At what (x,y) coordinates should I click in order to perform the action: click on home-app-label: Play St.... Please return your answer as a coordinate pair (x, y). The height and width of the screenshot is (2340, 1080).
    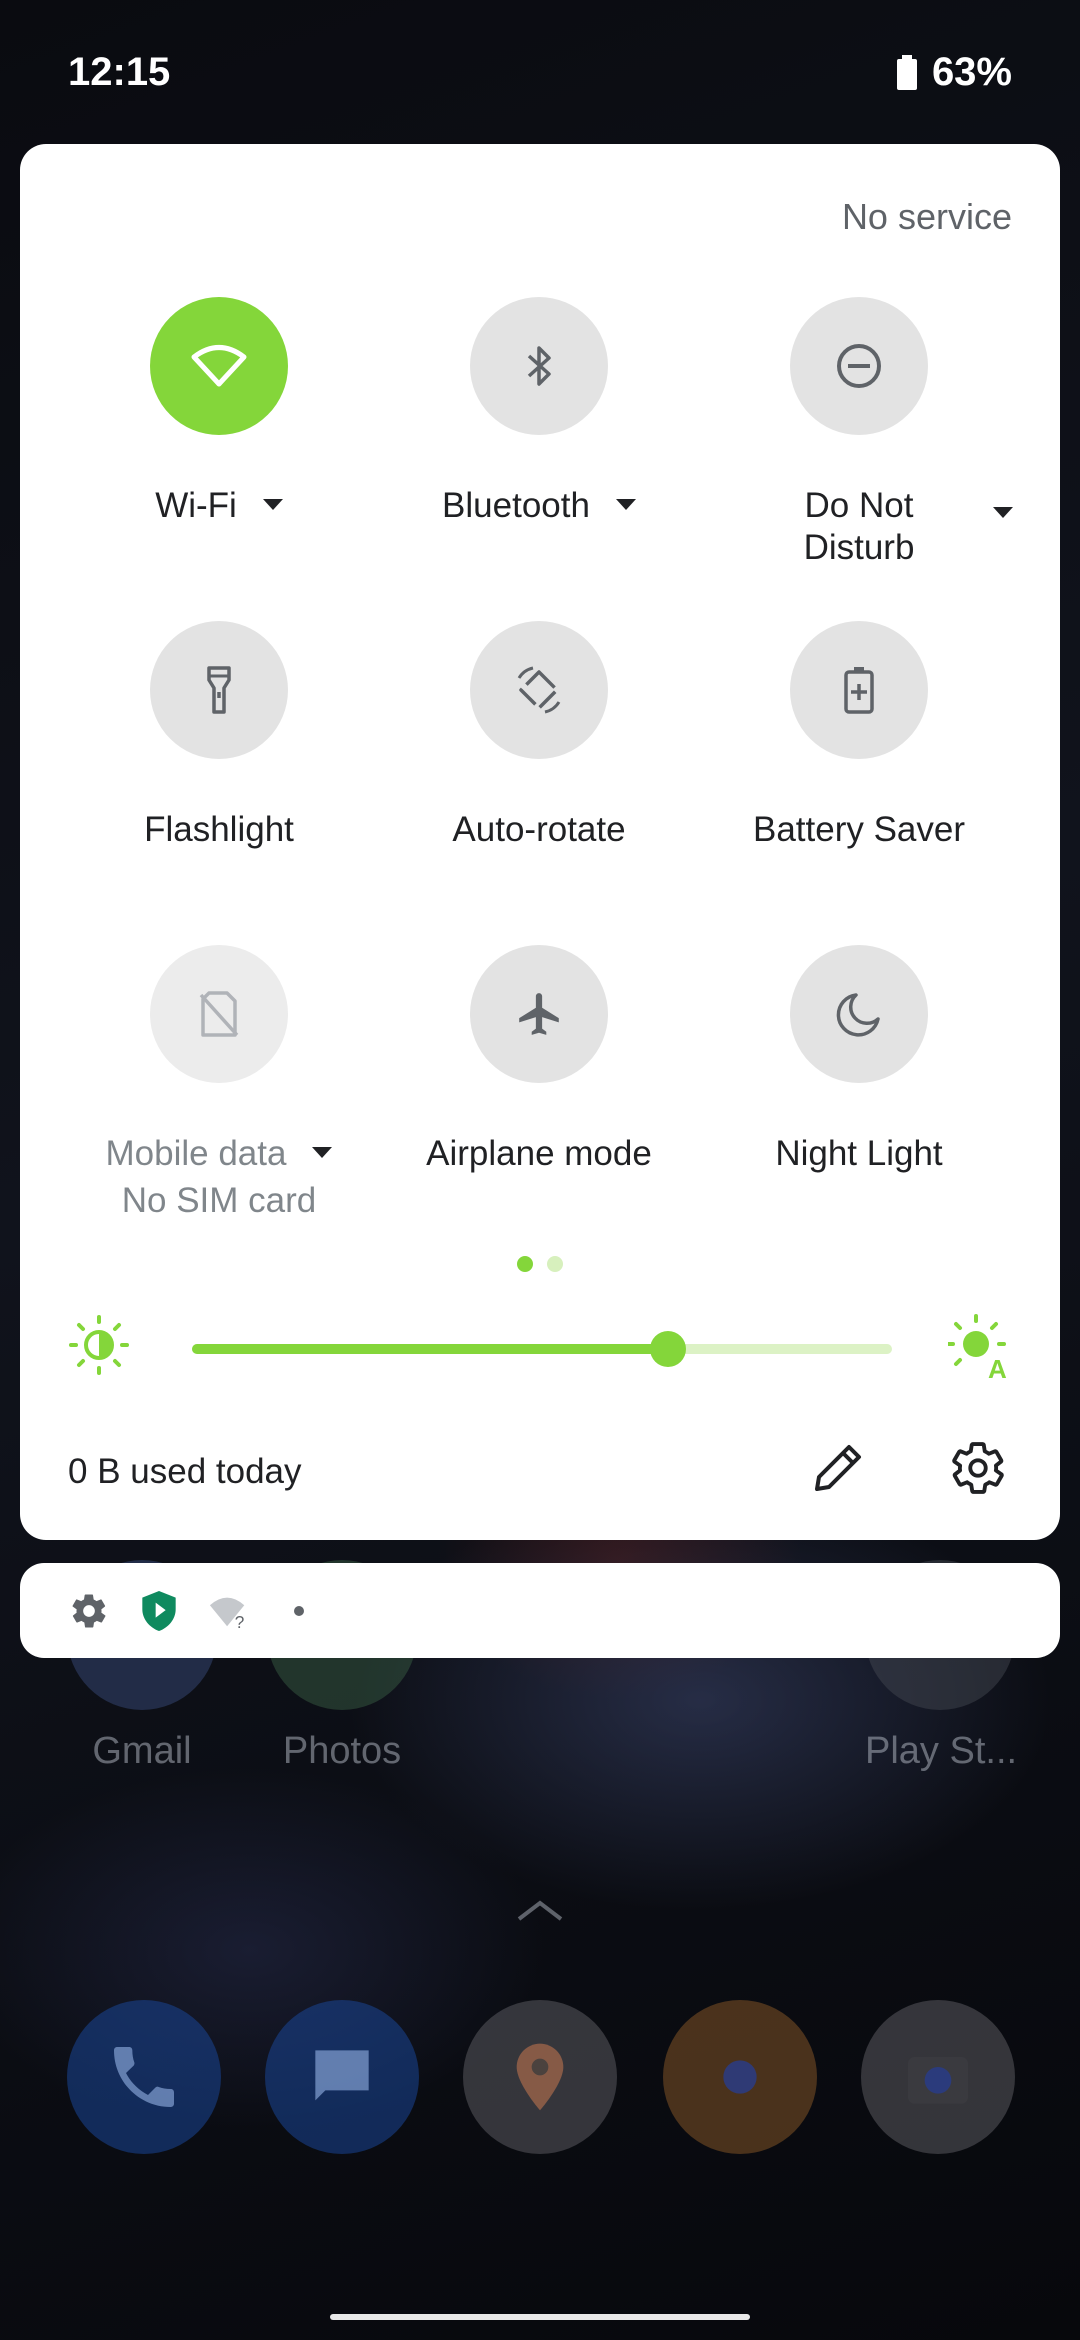
    Looking at the image, I should click on (941, 1751).